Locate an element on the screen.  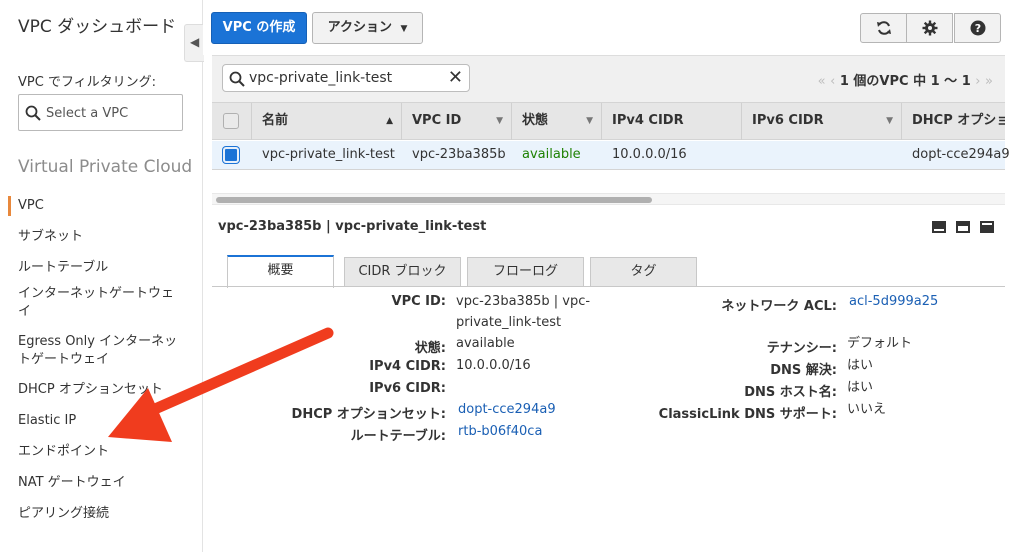
help-button: ? is located at coordinates (977, 28).